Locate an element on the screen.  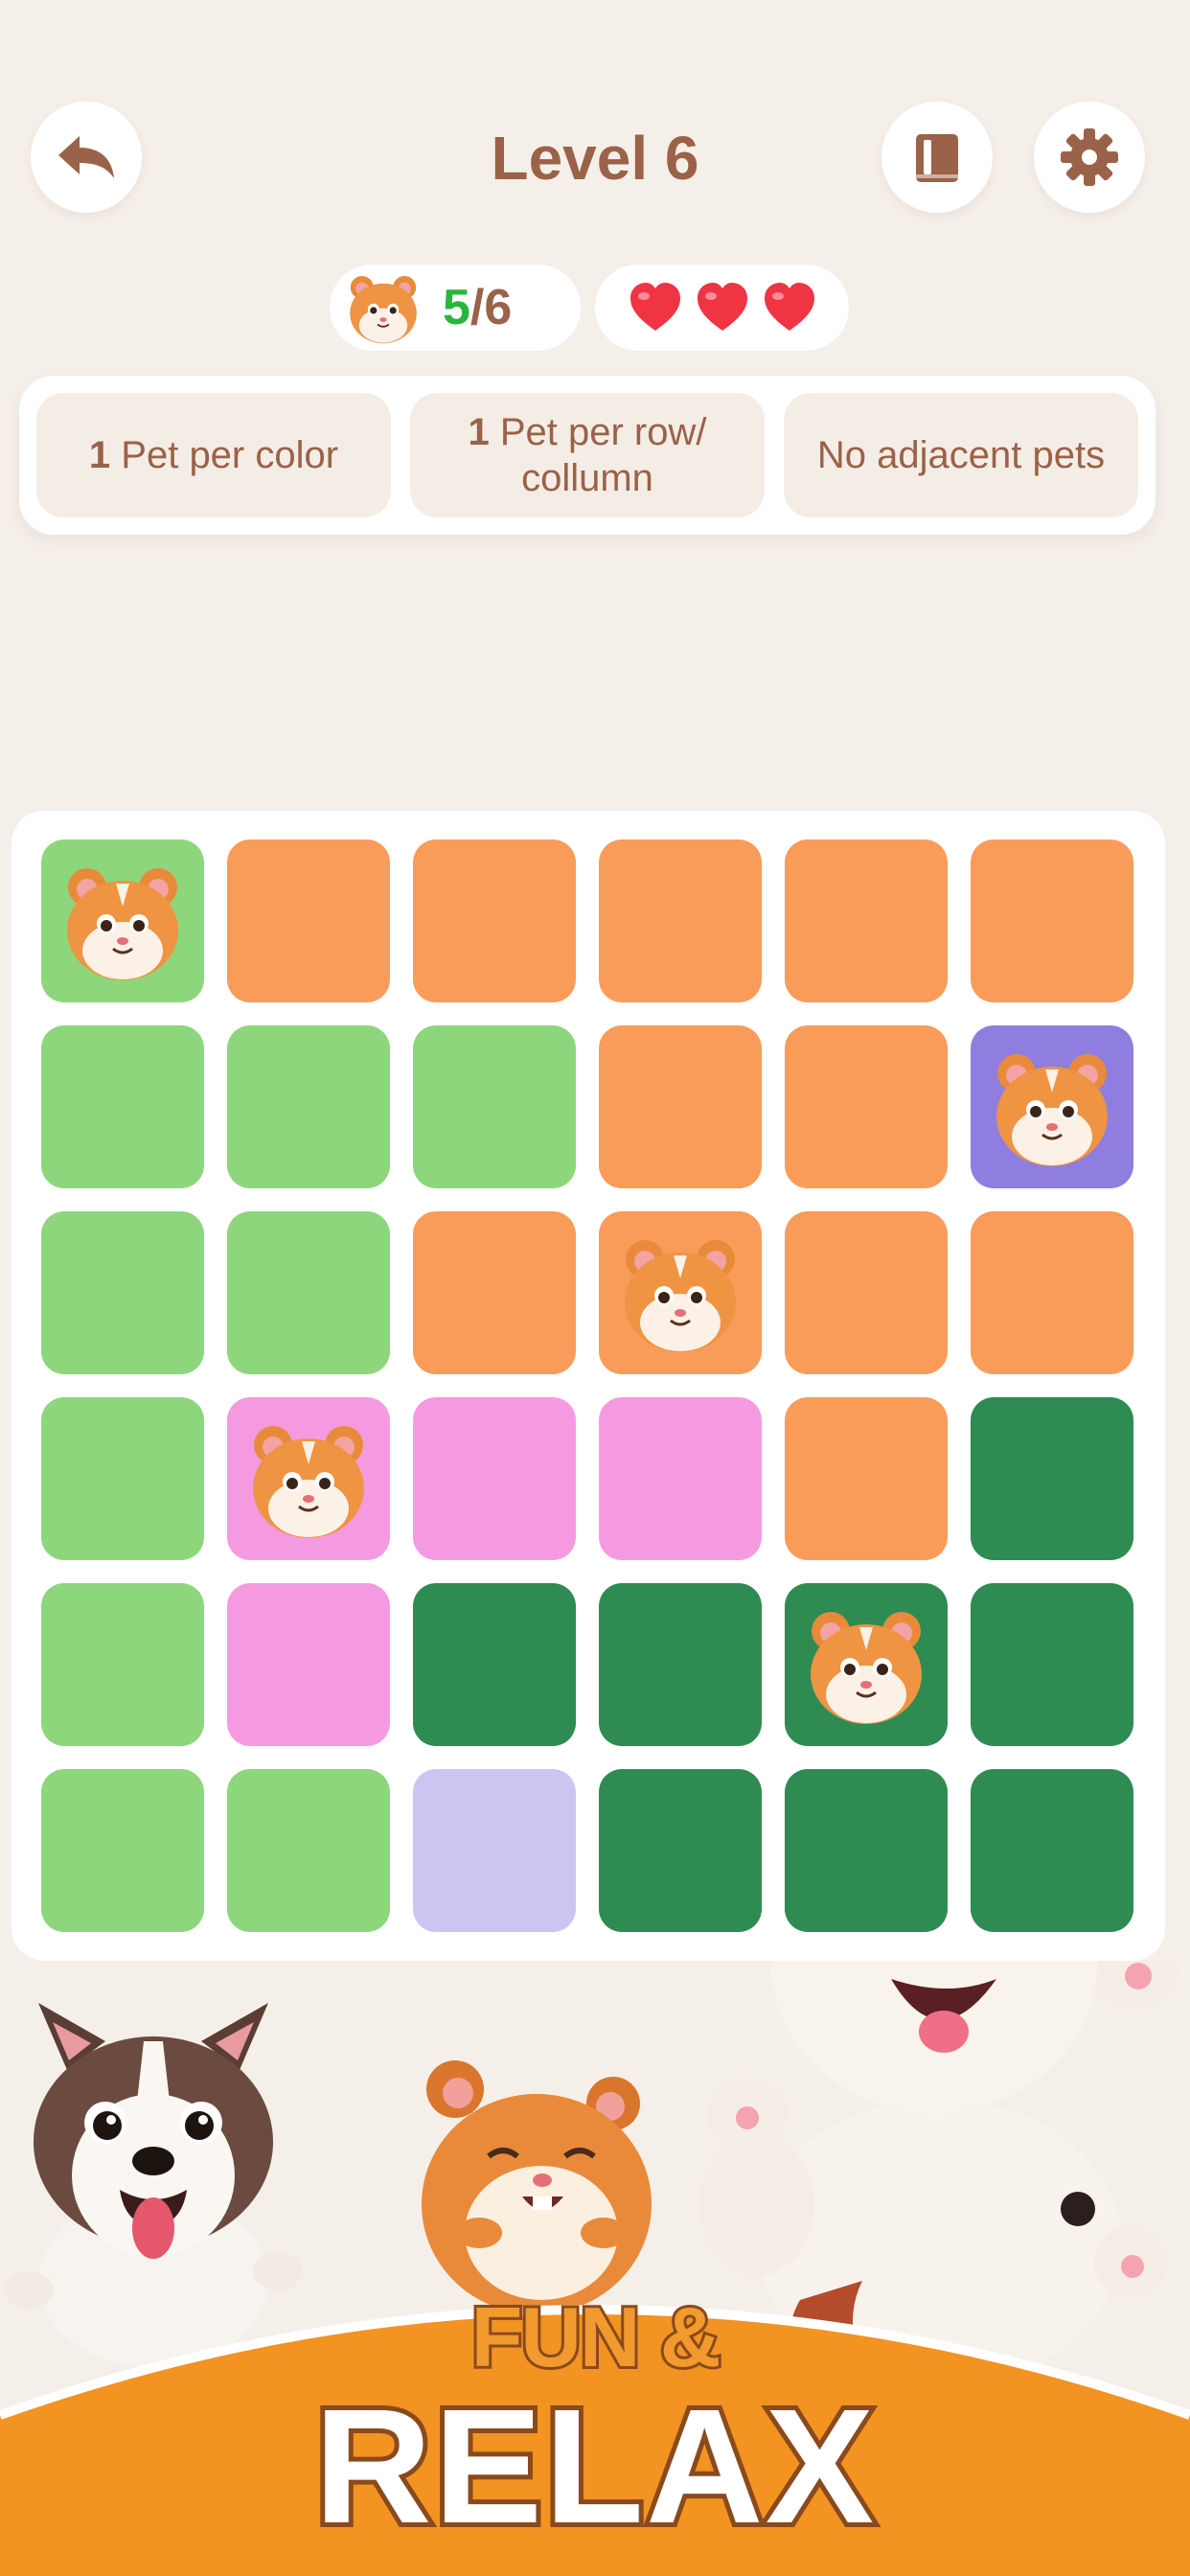
book-icon is located at coordinates (937, 158).